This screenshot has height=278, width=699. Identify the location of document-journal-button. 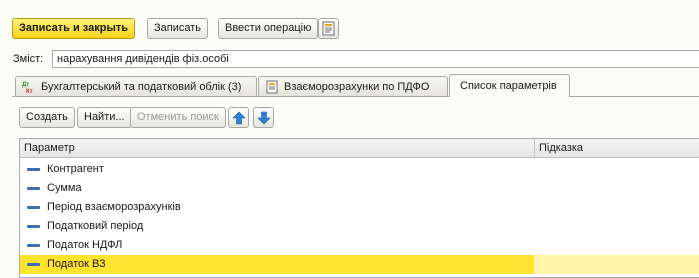
(328, 28).